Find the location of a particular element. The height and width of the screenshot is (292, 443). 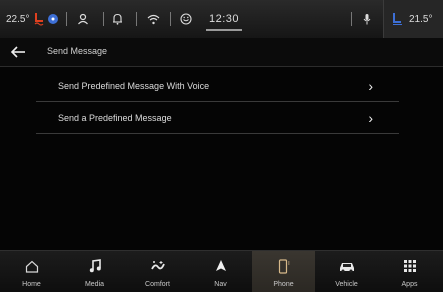

phone-icon is located at coordinates (283, 266).